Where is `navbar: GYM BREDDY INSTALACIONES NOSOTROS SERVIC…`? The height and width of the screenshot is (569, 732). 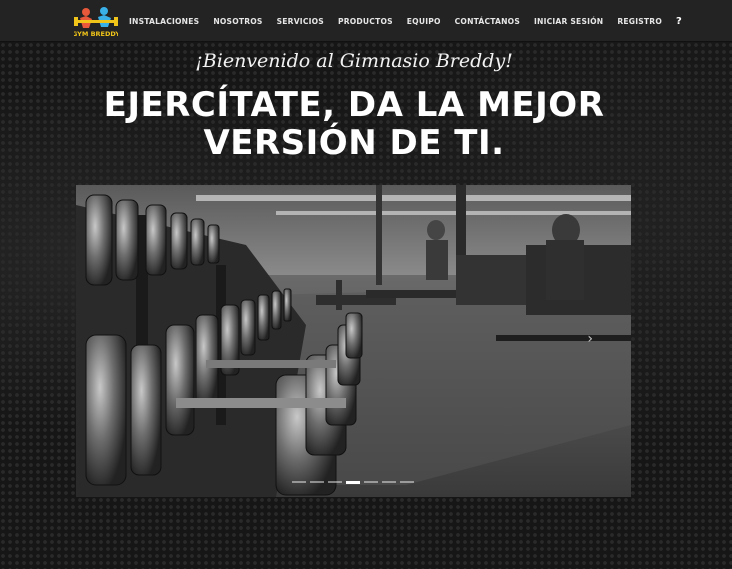
navbar: GYM BREDDY INSTALACIONES NOSOTROS SERVIC… is located at coordinates (366, 21).